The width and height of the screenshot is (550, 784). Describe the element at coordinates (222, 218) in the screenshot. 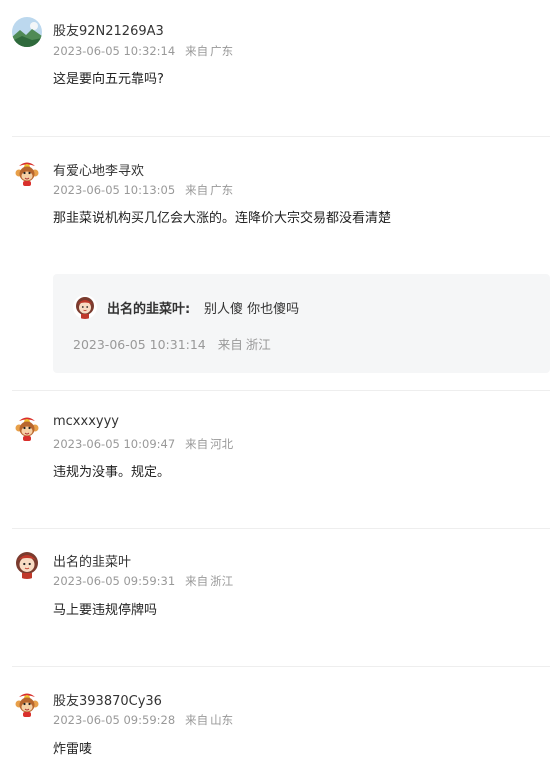

I see `comment-text: 那韭菜说机构买几亿会大涨的。连降价大宗交易都没看清楚` at that location.